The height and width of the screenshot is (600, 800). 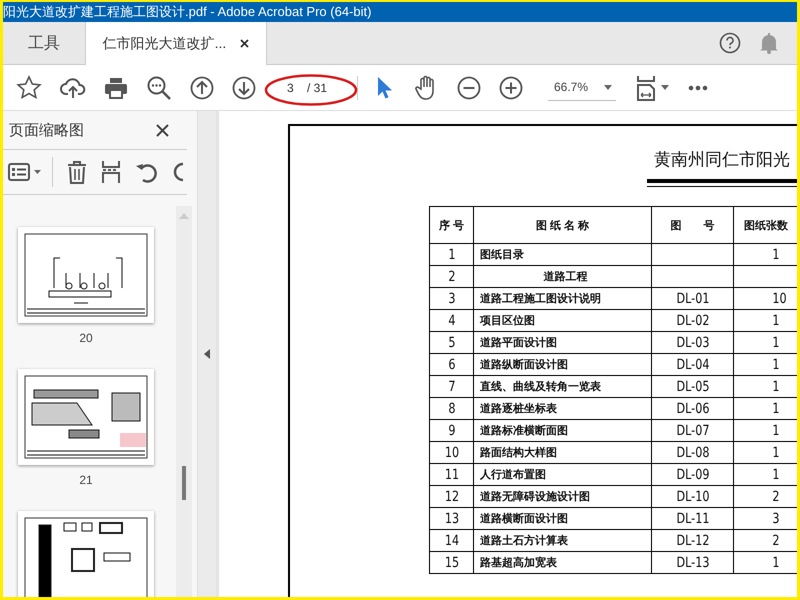 What do you see at coordinates (563, 365) in the screenshot?
I see `table-cell: 道路纵断面设计图` at bounding box center [563, 365].